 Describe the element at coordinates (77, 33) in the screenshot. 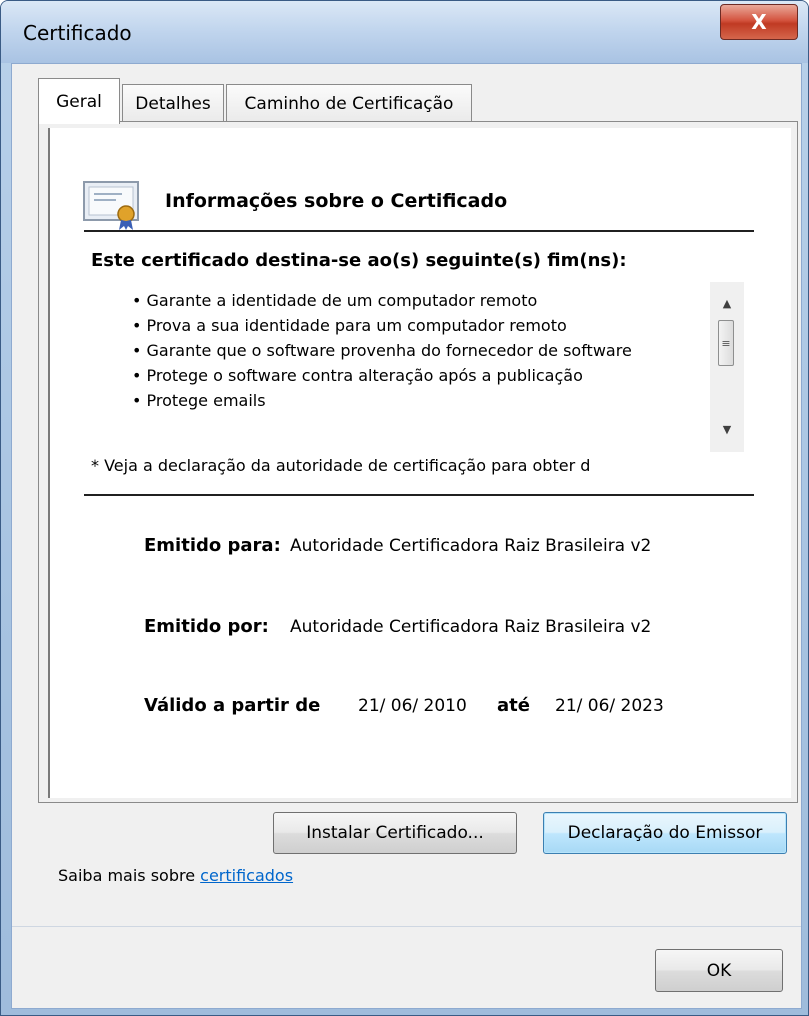

I see `window-title: Certificado` at that location.